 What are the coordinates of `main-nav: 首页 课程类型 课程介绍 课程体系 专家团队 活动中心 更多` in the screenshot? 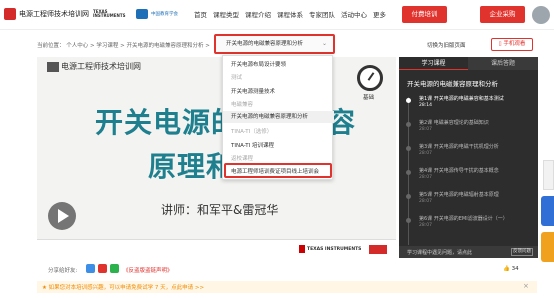 It's located at (293, 14).